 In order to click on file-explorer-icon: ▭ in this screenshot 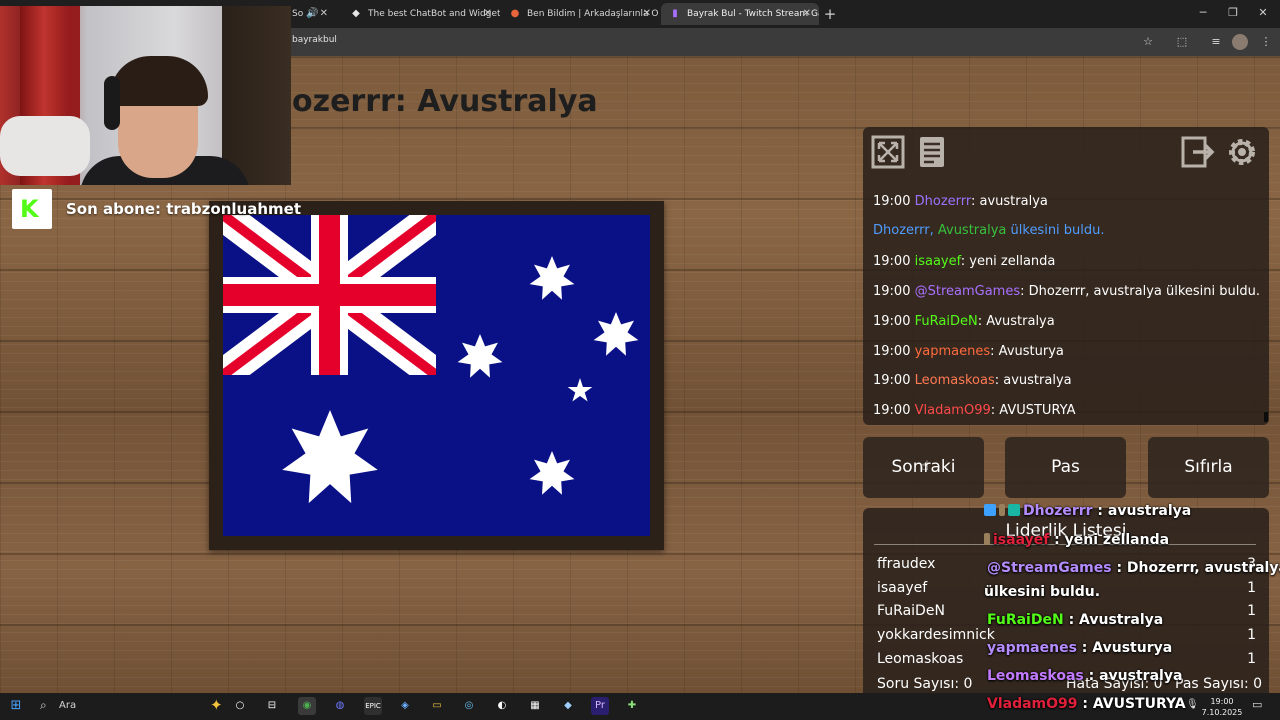, I will do `click(437, 706)`.